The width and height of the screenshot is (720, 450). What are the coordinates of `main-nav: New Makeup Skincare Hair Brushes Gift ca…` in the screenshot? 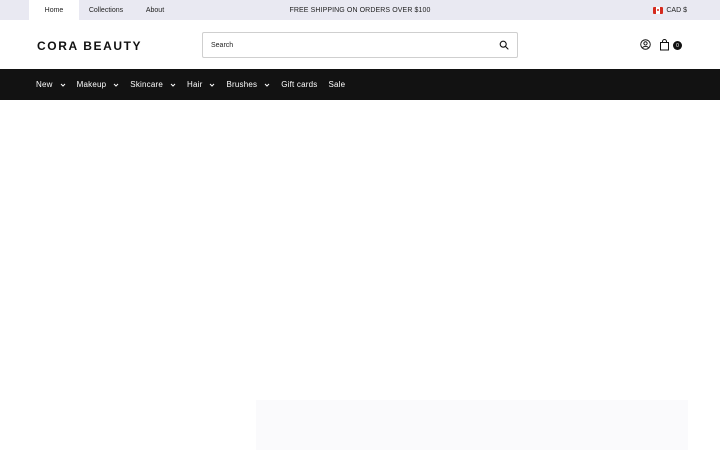 It's located at (360, 84).